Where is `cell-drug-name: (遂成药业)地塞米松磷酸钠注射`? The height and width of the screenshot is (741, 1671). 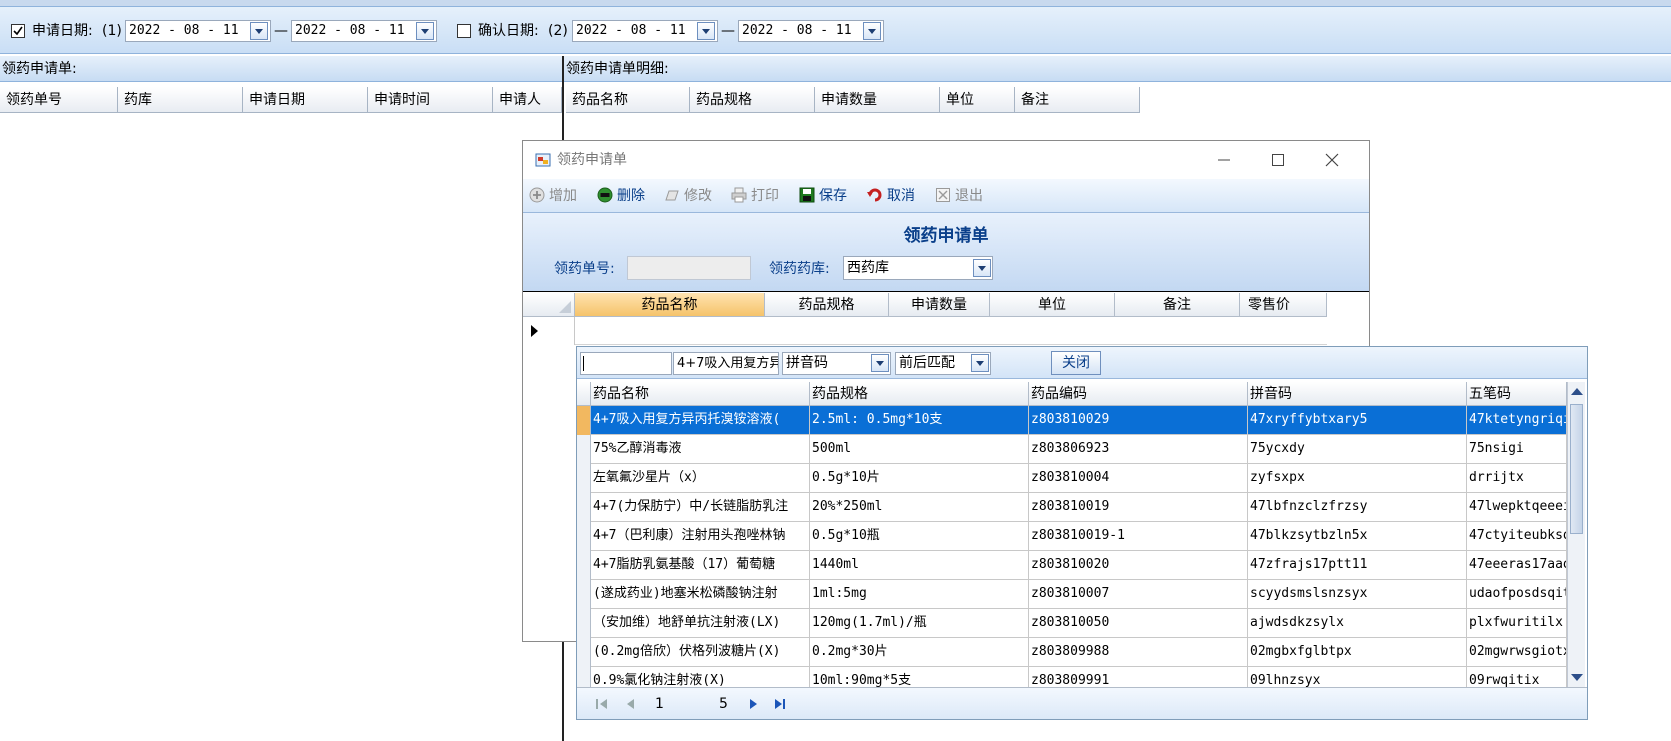 cell-drug-name: (遂成药业)地塞米松磷酸钠注射 is located at coordinates (700, 594).